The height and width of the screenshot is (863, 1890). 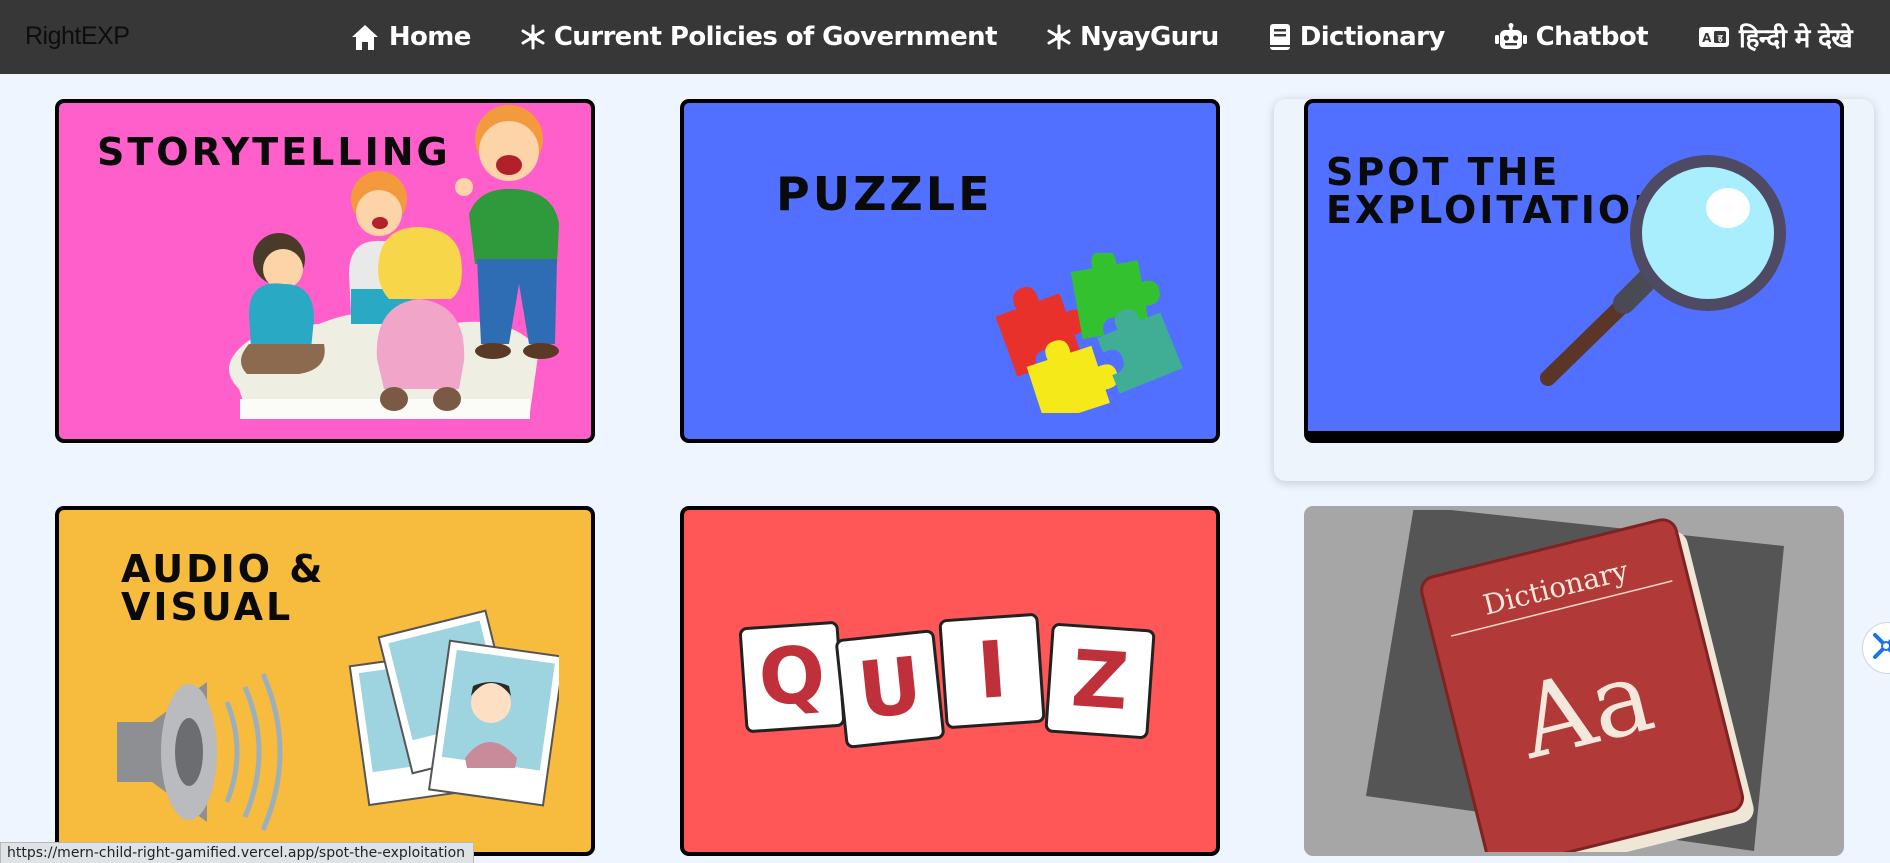 I want to click on puzzle-pieces-icon, so click(x=1089, y=333).